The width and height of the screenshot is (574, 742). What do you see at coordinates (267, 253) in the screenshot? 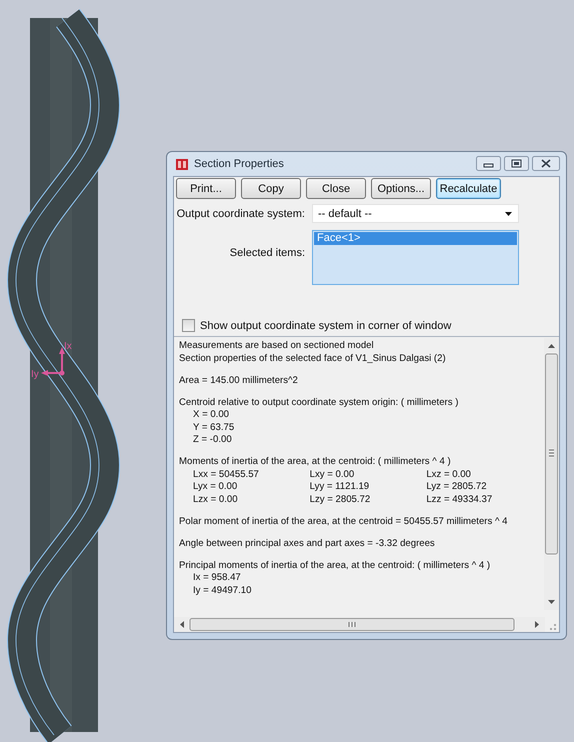
I see `field-label: Selected items:` at bounding box center [267, 253].